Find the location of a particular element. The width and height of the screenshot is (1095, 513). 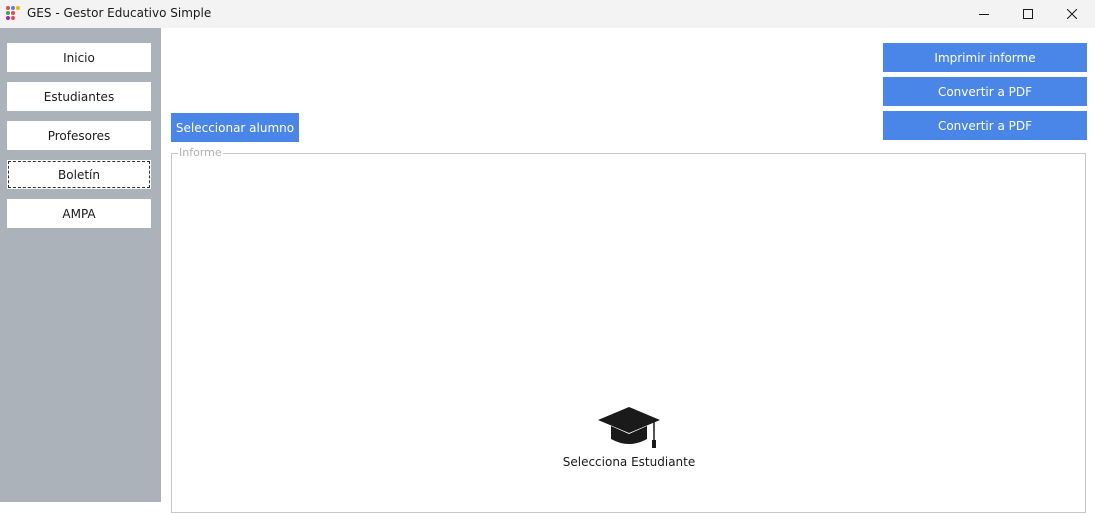

report-legend: Informe is located at coordinates (200, 152).